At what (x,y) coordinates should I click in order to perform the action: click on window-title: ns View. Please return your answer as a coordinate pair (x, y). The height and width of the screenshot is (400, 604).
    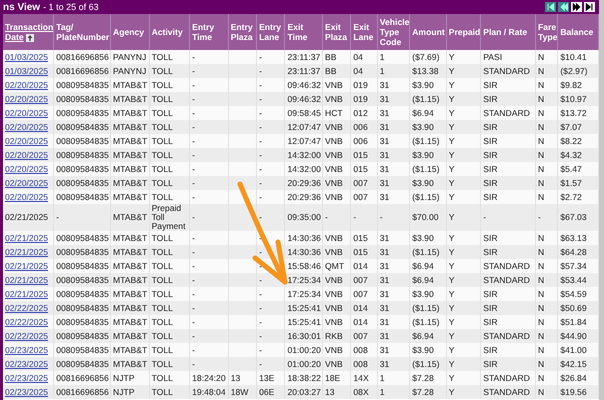
    Looking at the image, I should click on (21, 7).